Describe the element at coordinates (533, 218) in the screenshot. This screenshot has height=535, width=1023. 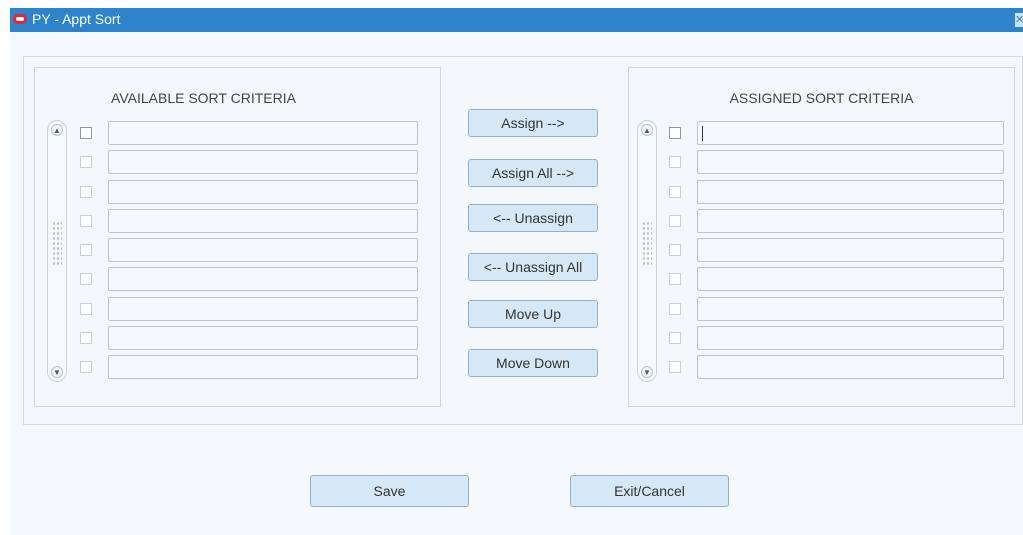
I see `unassign-button: <-- Unassign` at that location.